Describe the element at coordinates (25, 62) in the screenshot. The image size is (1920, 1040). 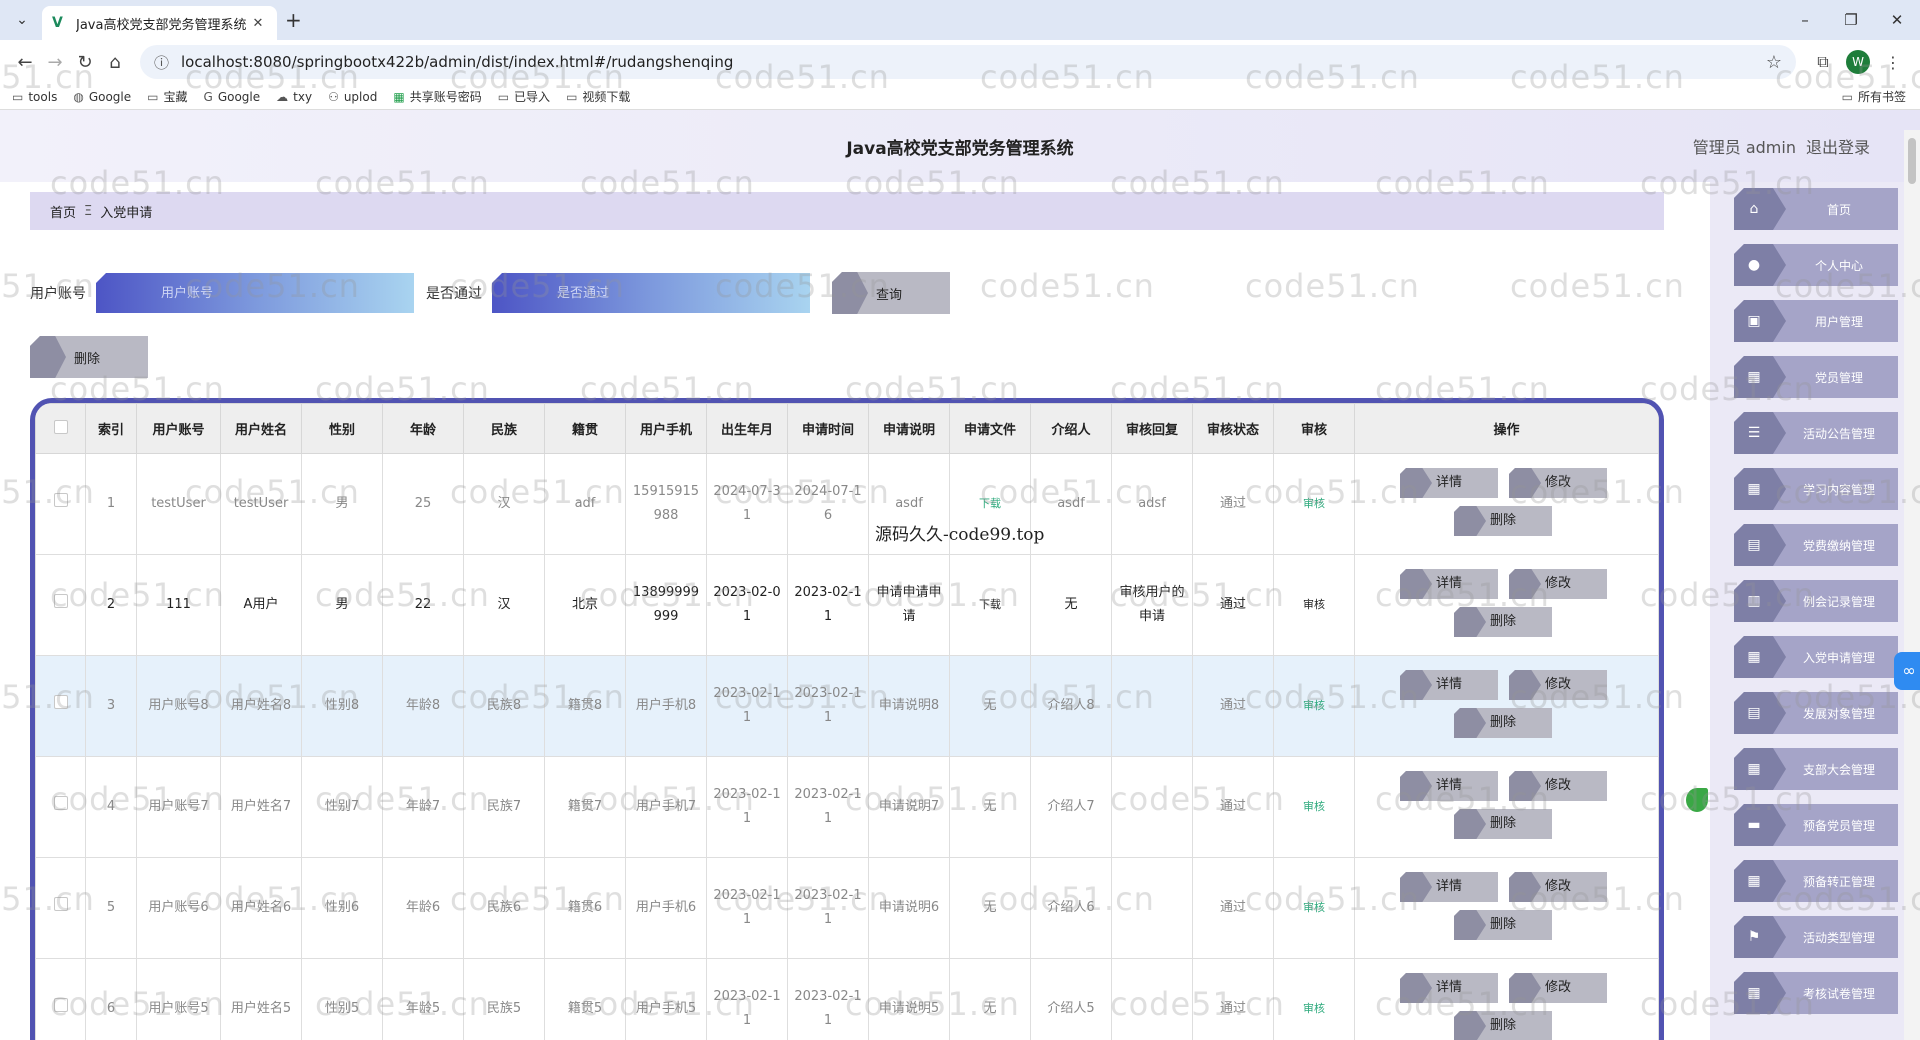
I see `back-icon: ←` at that location.